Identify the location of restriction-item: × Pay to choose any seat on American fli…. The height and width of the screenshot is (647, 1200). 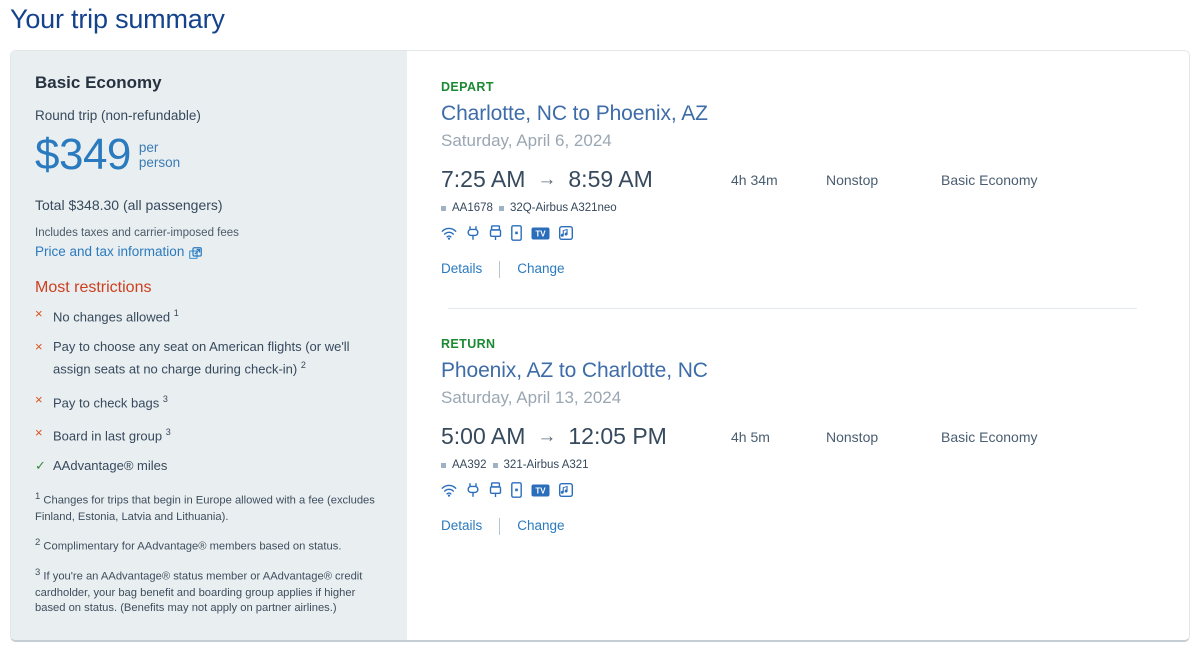
(209, 357).